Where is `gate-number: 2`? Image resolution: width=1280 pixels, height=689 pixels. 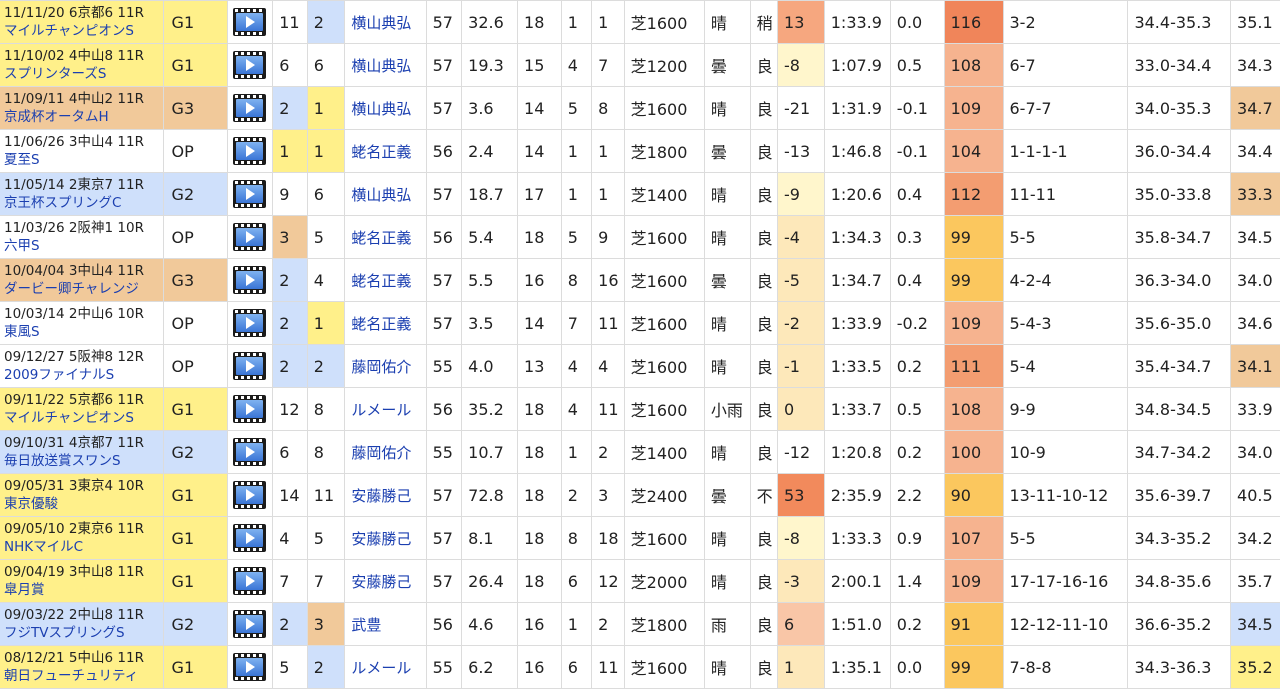
gate-number: 2 is located at coordinates (290, 366).